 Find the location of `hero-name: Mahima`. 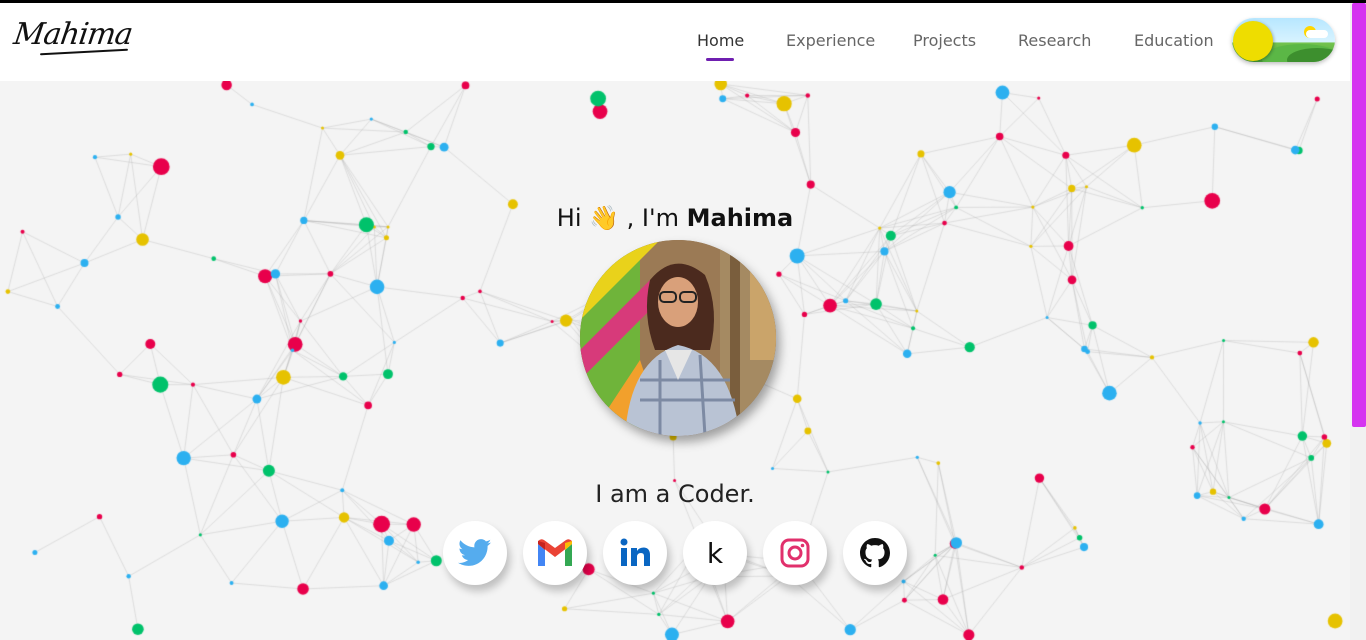

hero-name: Mahima is located at coordinates (740, 218).